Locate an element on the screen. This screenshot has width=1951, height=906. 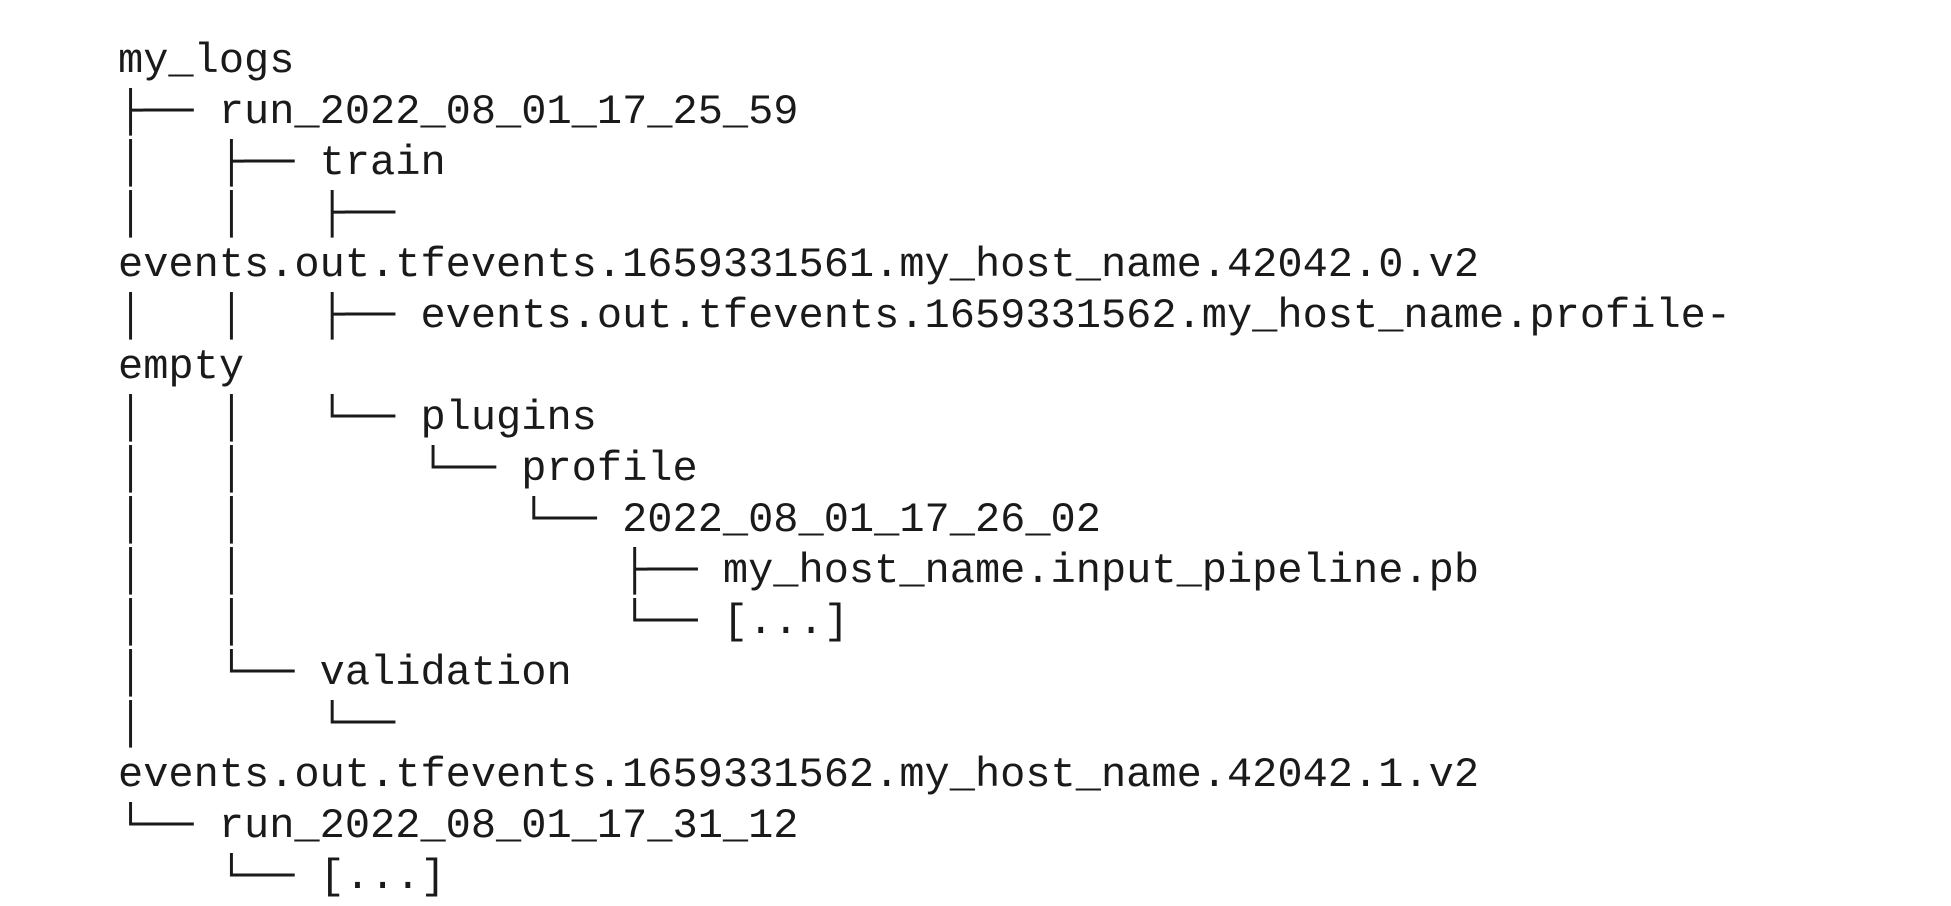
tree-line: │ └── is located at coordinates (257, 724).